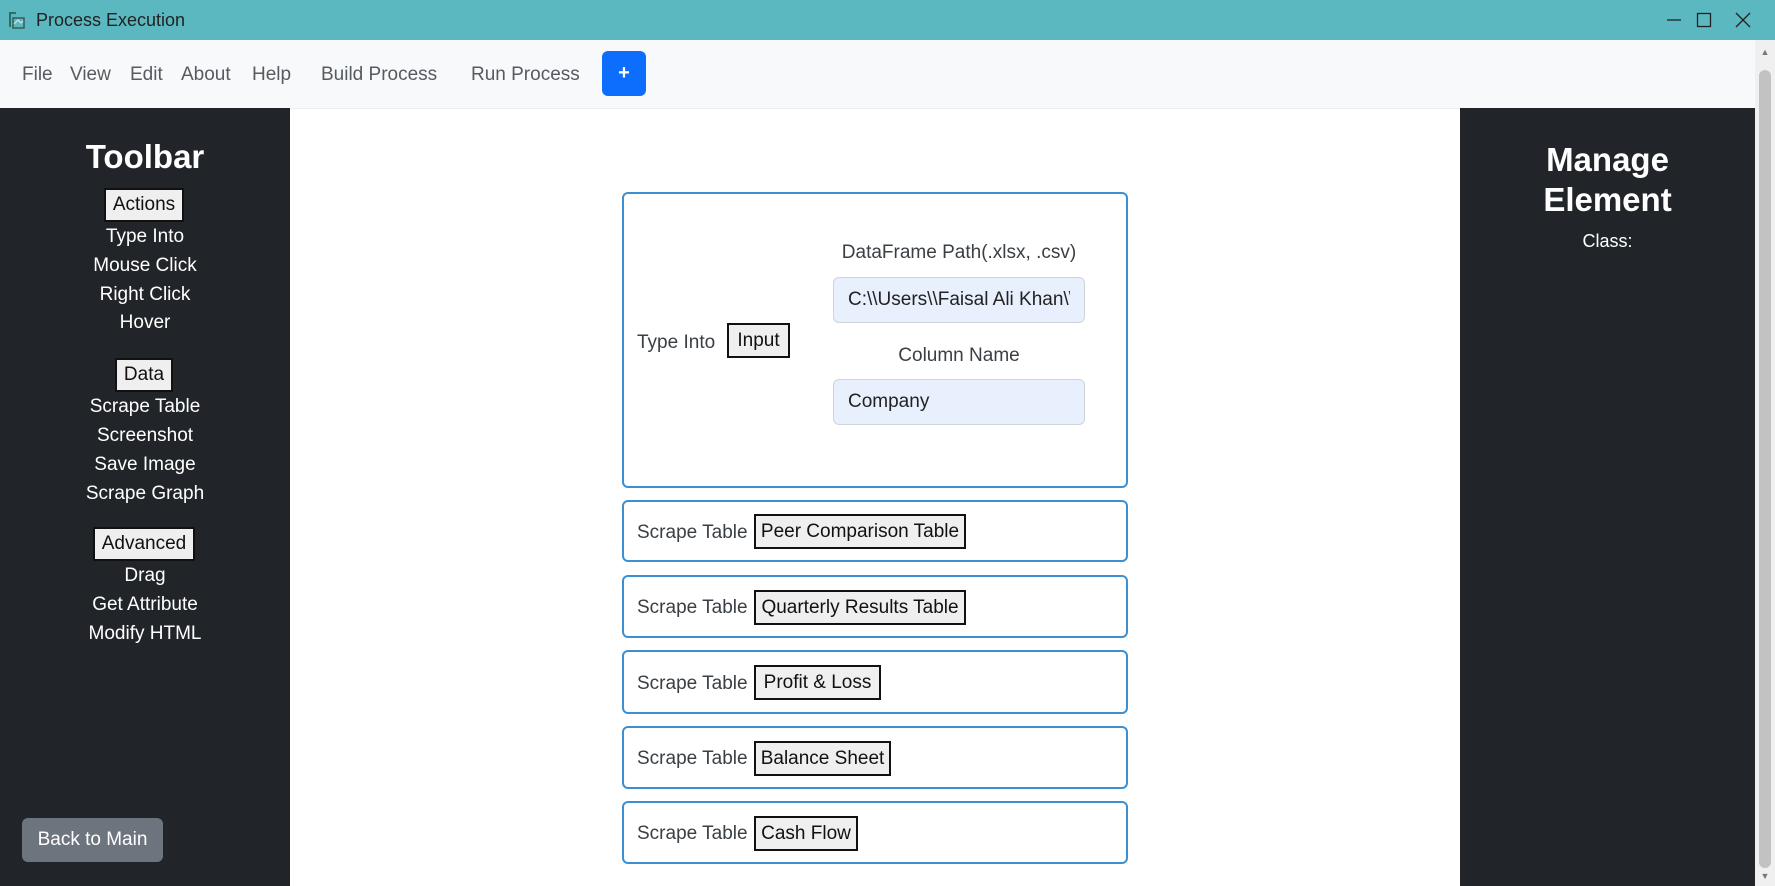  Describe the element at coordinates (624, 73) in the screenshot. I see `add-step-button: +` at that location.